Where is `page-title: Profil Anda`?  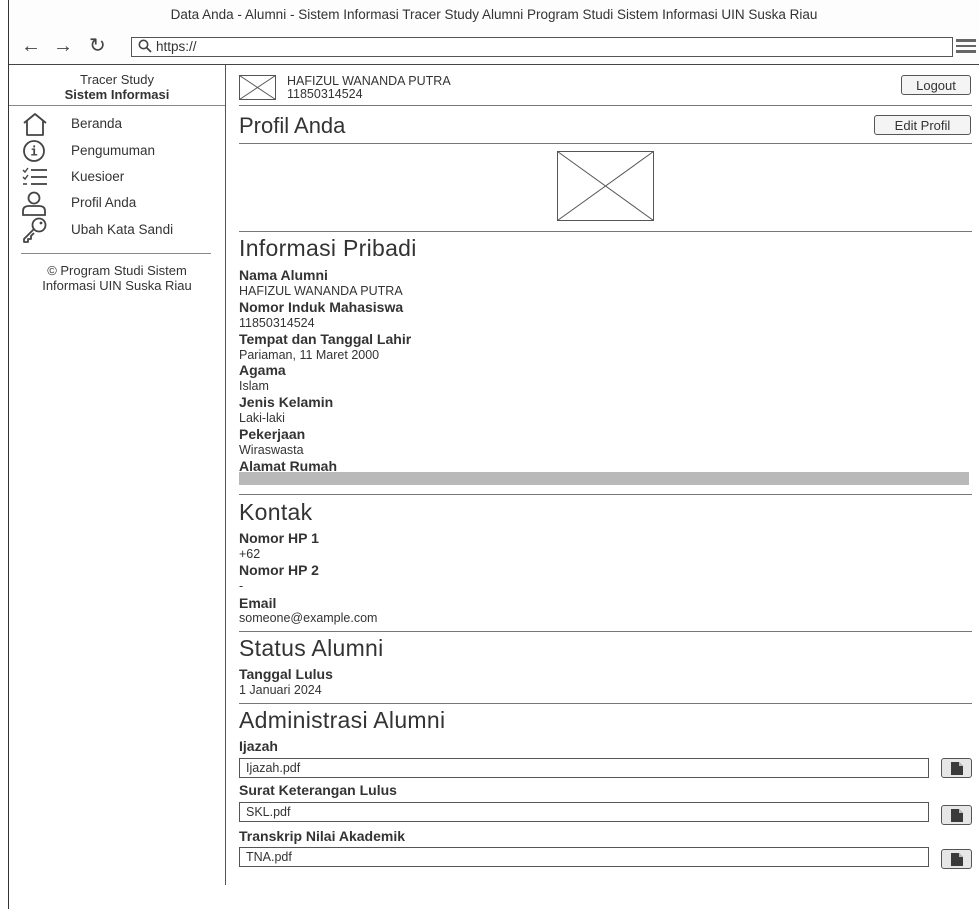 page-title: Profil Anda is located at coordinates (292, 125).